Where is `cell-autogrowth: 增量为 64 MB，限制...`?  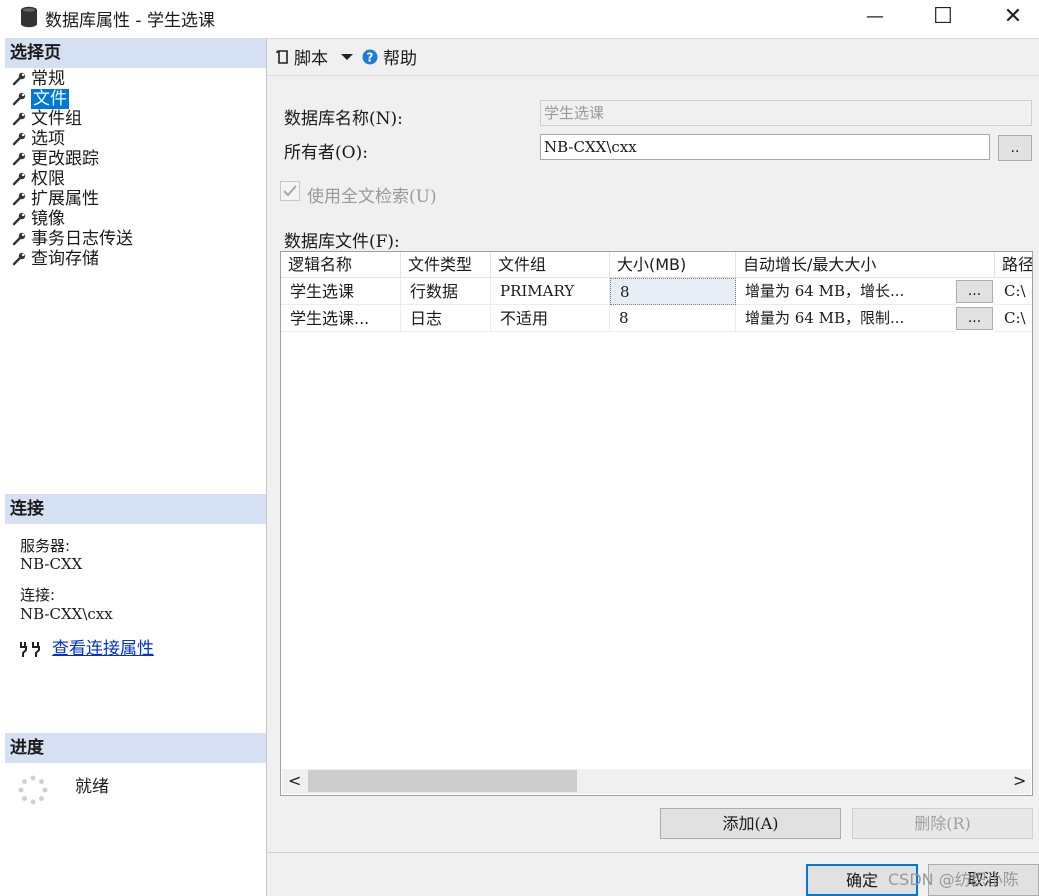
cell-autogrowth: 增量为 64 MB，限制... is located at coordinates (846, 318).